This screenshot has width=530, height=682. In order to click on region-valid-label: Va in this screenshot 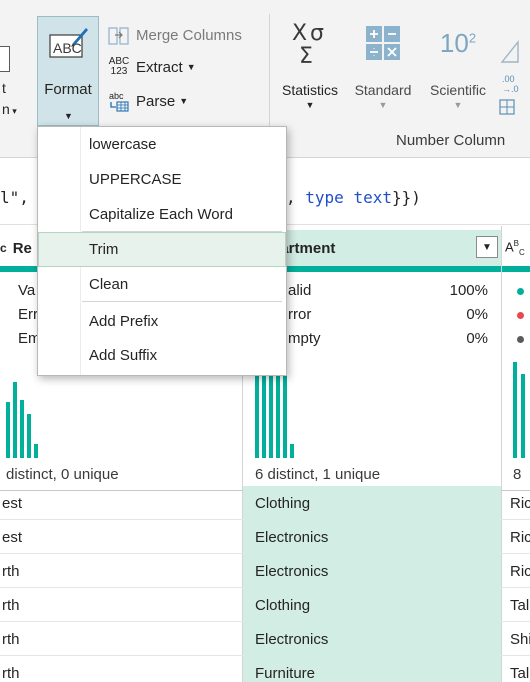, I will do `click(27, 290)`.